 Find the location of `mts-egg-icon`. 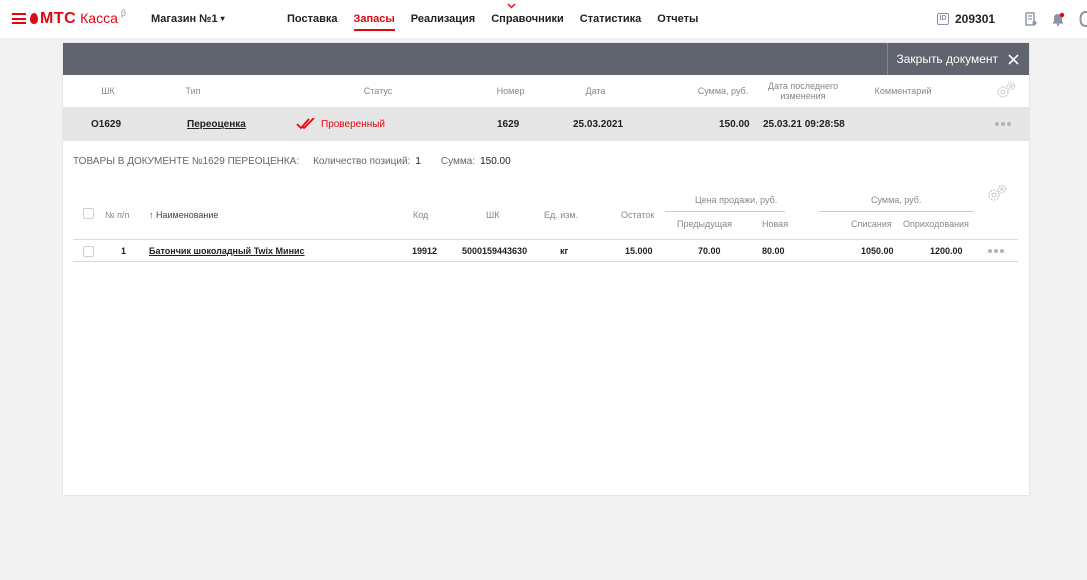

mts-egg-icon is located at coordinates (34, 18).